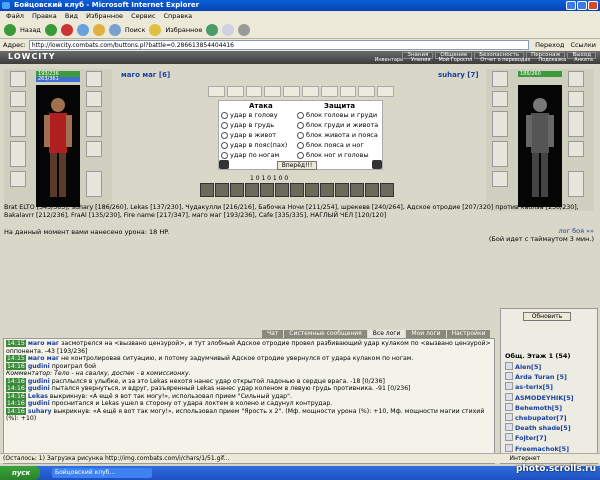 The height and width of the screenshot is (480, 600). Describe the element at coordinates (583, 60) in the screenshot. I see `subnav-profile: Анкета` at that location.